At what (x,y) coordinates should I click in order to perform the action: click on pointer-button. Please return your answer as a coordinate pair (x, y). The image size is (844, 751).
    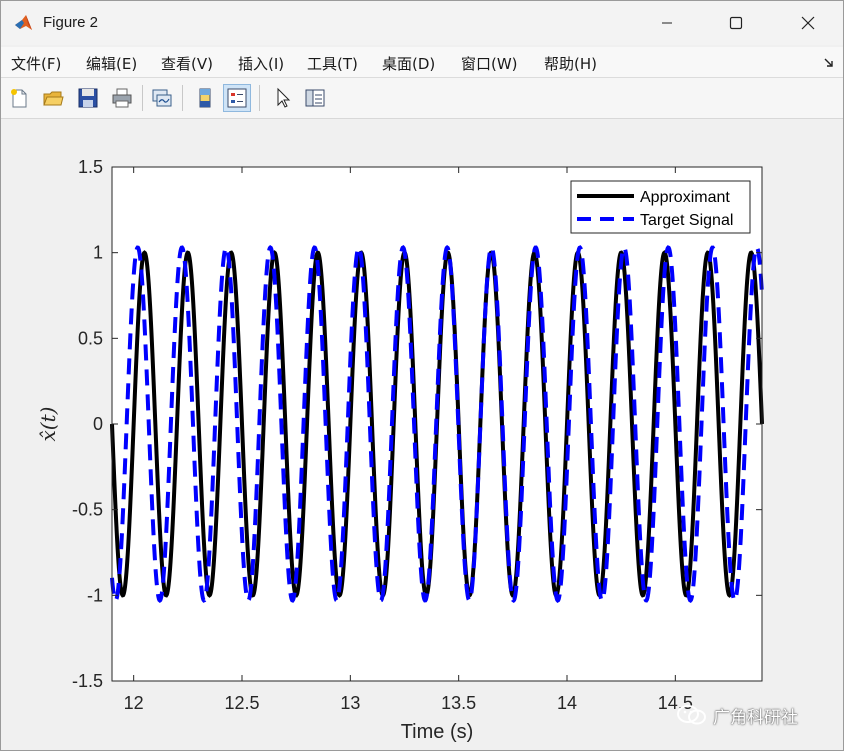
    Looking at the image, I should click on (283, 98).